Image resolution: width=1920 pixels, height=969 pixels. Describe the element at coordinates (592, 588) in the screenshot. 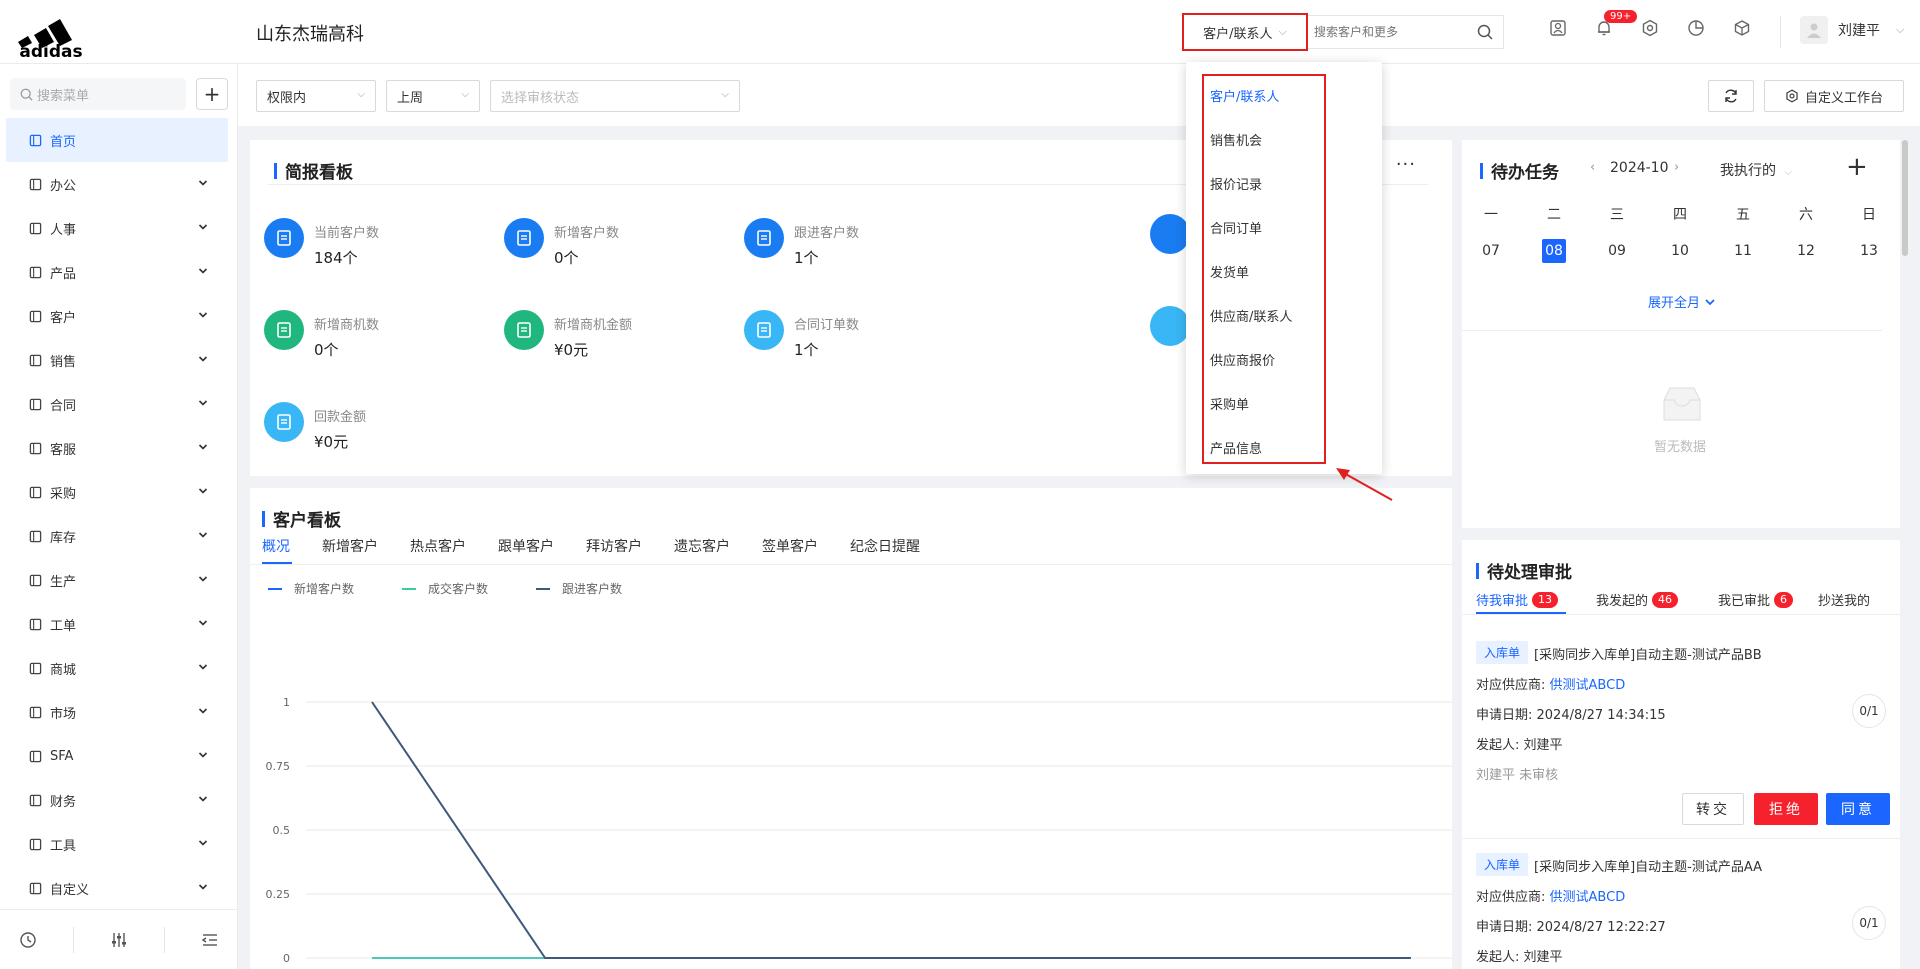

I see `legend-label: 跟进客户数` at that location.